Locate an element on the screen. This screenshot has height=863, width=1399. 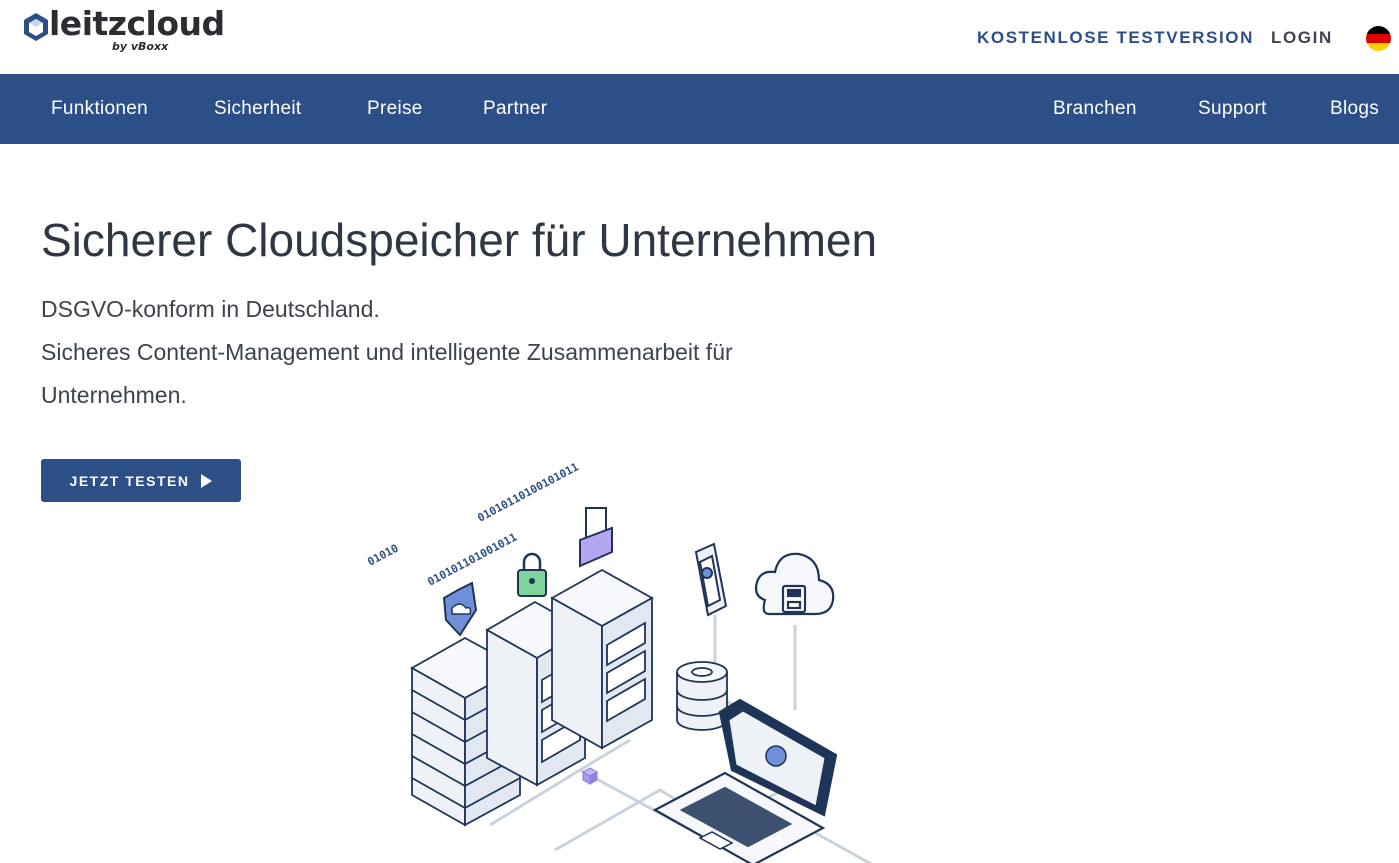
shield-icon is located at coordinates (460, 609).